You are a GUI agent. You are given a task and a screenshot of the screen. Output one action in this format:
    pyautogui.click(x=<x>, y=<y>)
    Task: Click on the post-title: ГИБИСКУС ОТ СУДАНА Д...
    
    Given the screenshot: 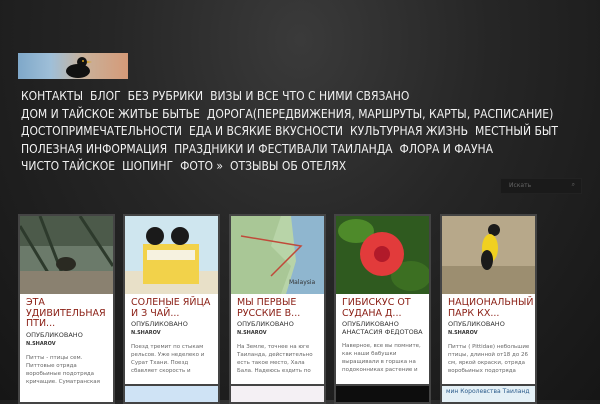 What is the action you would take?
    pyautogui.click(x=385, y=308)
    